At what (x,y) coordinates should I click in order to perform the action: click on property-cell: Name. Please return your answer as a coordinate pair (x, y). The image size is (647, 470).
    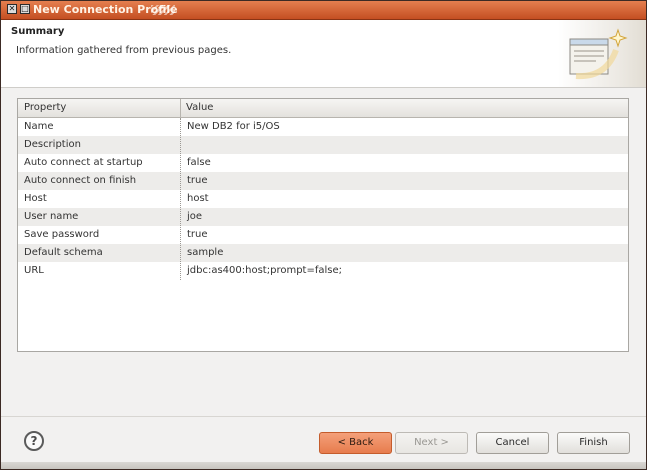
    Looking at the image, I should click on (39, 126).